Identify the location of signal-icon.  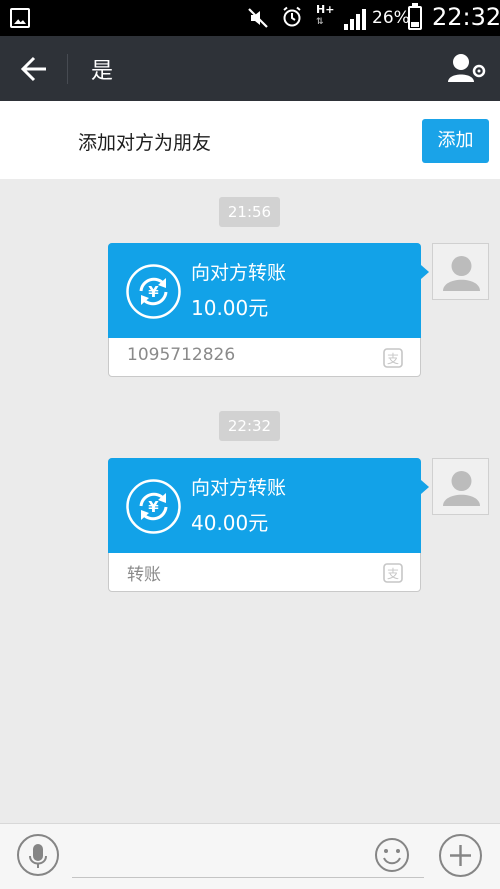
(355, 19).